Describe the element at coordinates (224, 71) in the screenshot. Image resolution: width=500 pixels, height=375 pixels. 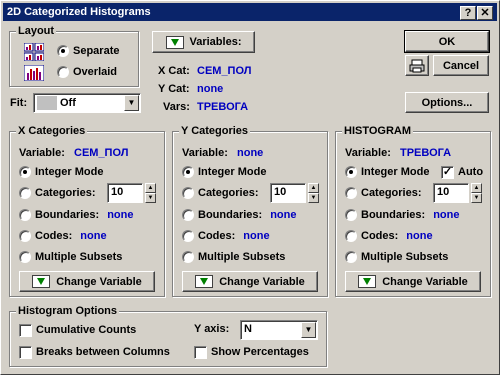
I see `xcat-value: СЕМ_ПОЛ` at that location.